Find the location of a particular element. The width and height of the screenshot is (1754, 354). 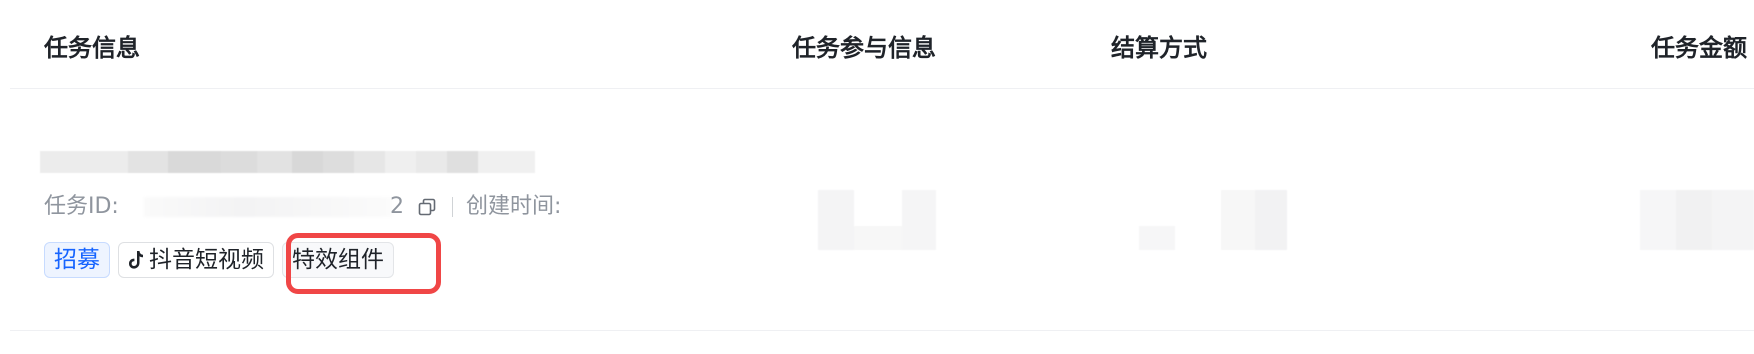

task-meta: 任务ID: 2 创建时间: is located at coordinates (324, 207).